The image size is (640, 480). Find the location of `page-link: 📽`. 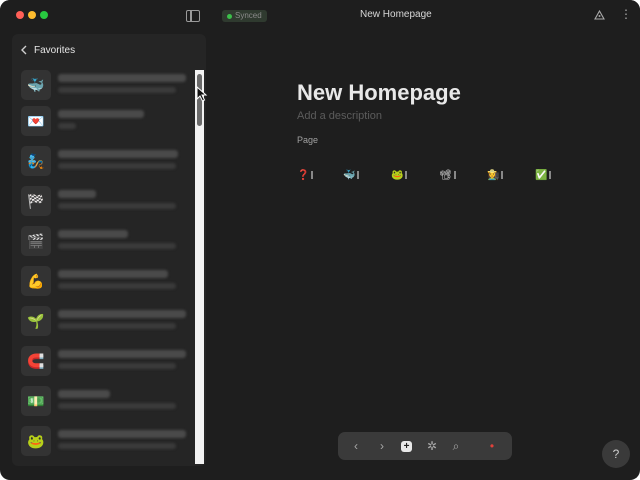

page-link: 📽 is located at coordinates (447, 175).